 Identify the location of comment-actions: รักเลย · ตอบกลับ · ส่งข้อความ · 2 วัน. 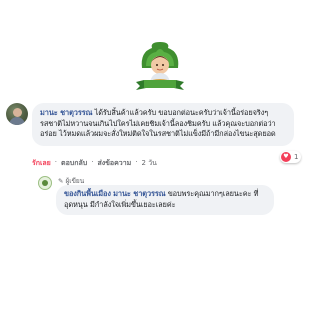
(94, 163).